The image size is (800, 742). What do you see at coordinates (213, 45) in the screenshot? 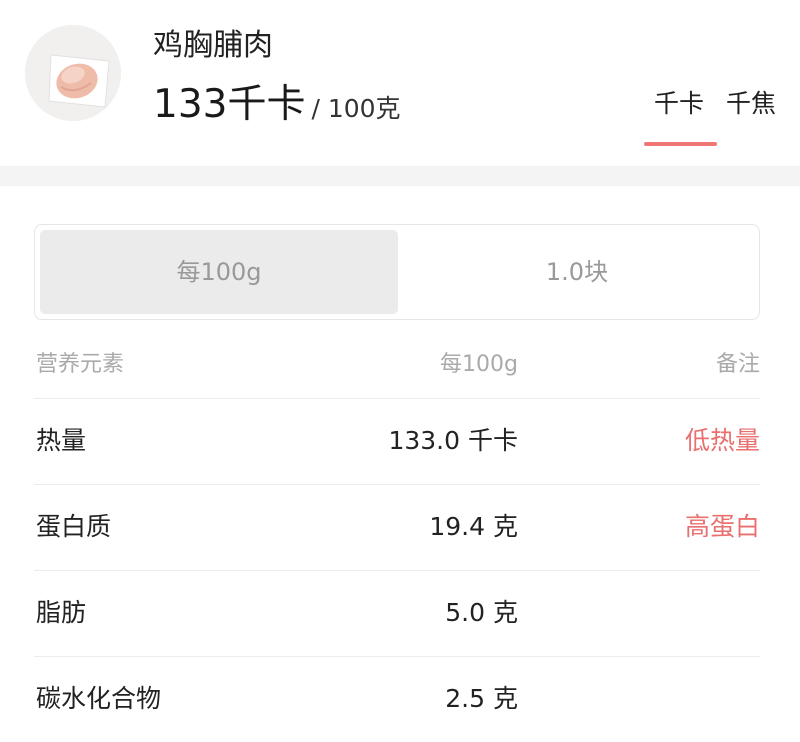
I see `food-name: 鸡胸脯肉` at bounding box center [213, 45].